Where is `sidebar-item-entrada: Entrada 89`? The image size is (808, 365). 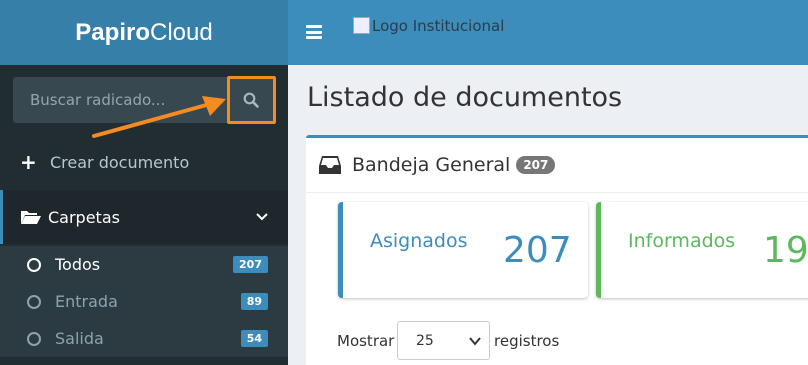 sidebar-item-entrada: Entrada 89 is located at coordinates (144, 301).